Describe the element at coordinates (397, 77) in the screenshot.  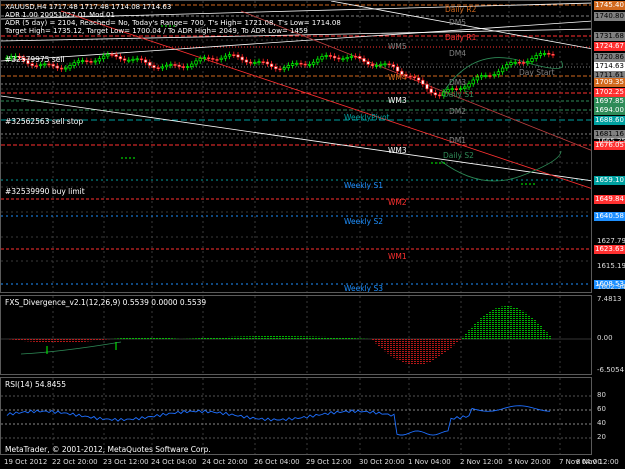
I see `wm4-label: WM4` at that location.